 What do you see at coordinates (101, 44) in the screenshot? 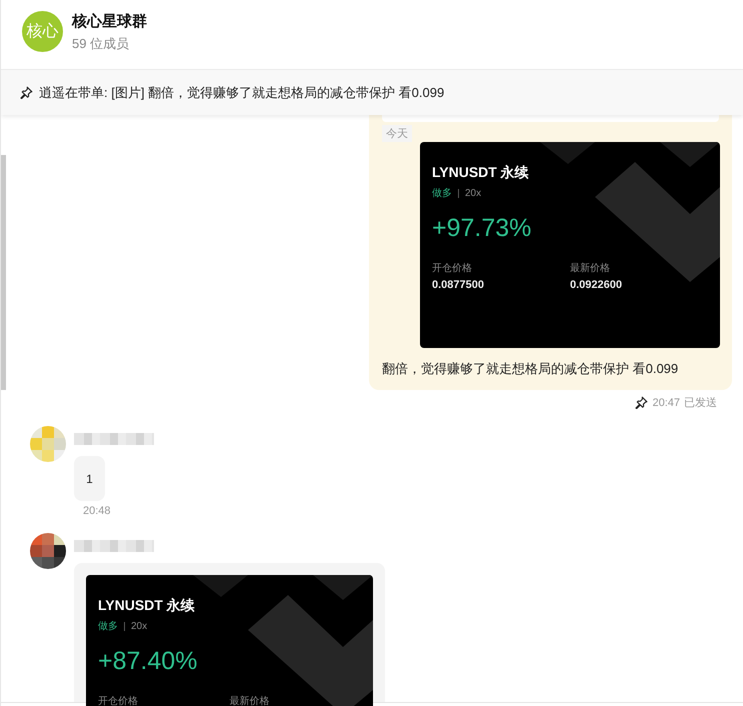
I see `member-count: 59 位成员` at bounding box center [101, 44].